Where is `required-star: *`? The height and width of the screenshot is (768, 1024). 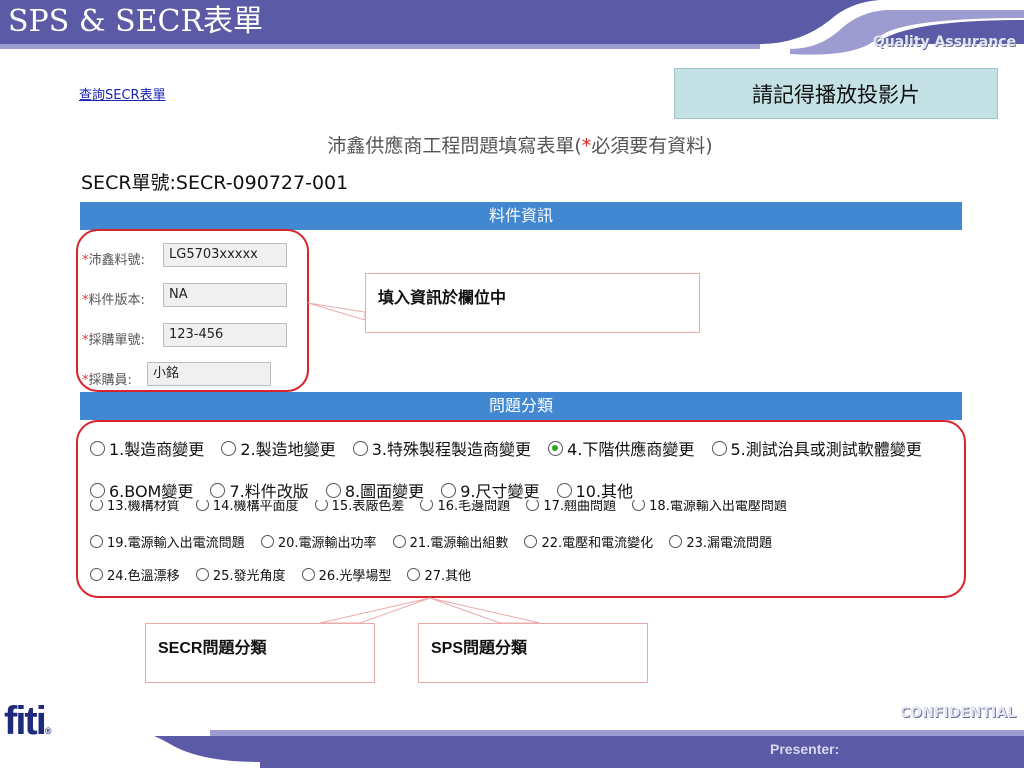 required-star: * is located at coordinates (586, 146).